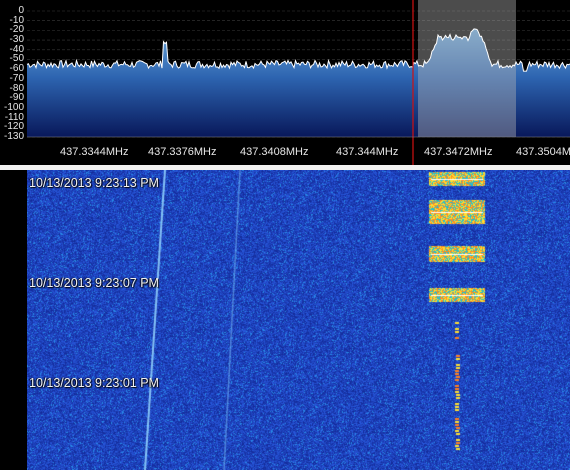 The height and width of the screenshot is (470, 570). What do you see at coordinates (13, 136) in the screenshot?
I see `db-tick-label: -130` at bounding box center [13, 136].